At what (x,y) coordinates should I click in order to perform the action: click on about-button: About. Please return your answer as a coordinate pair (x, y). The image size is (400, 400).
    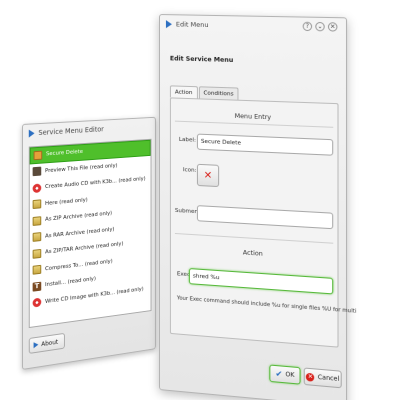
    Looking at the image, I should click on (46, 343).